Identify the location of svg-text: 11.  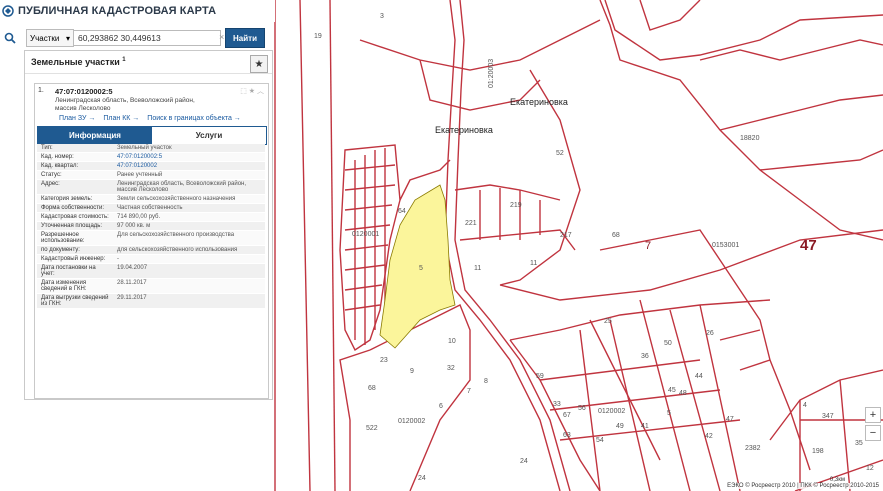
(533, 263).